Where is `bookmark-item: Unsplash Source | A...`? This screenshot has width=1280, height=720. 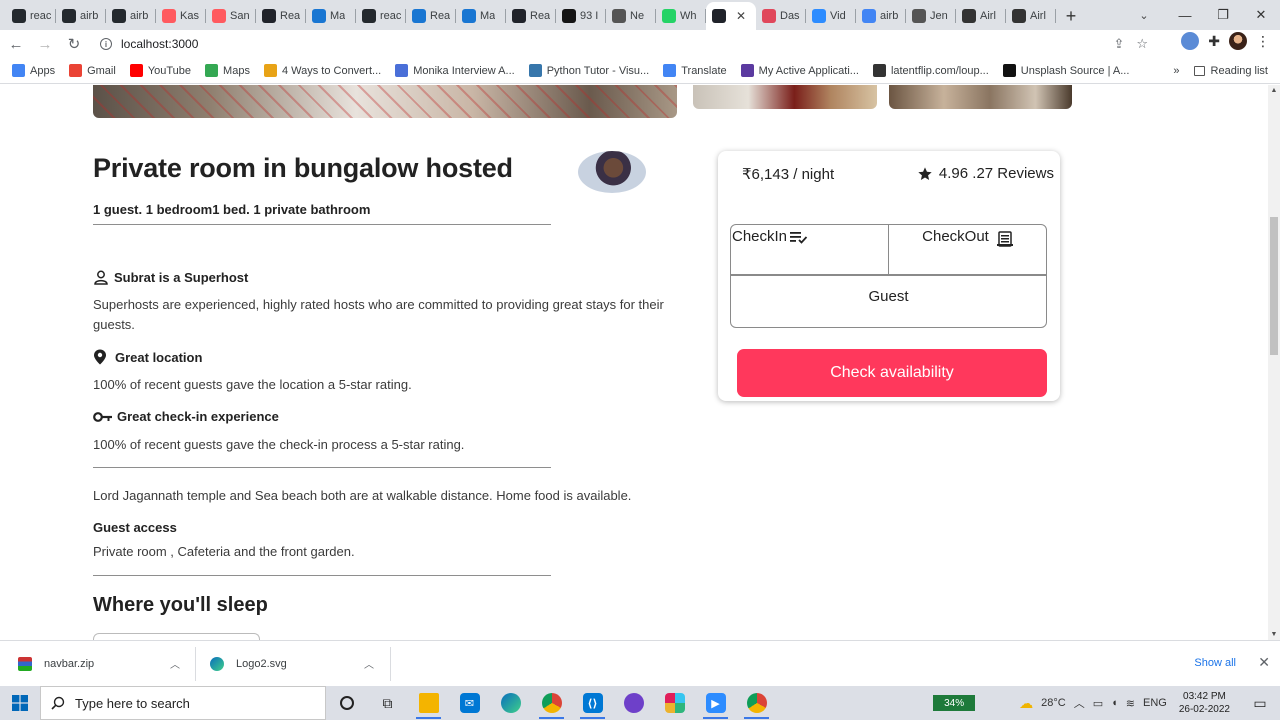
bookmark-item: Unsplash Source | A... is located at coordinates (1065, 70).